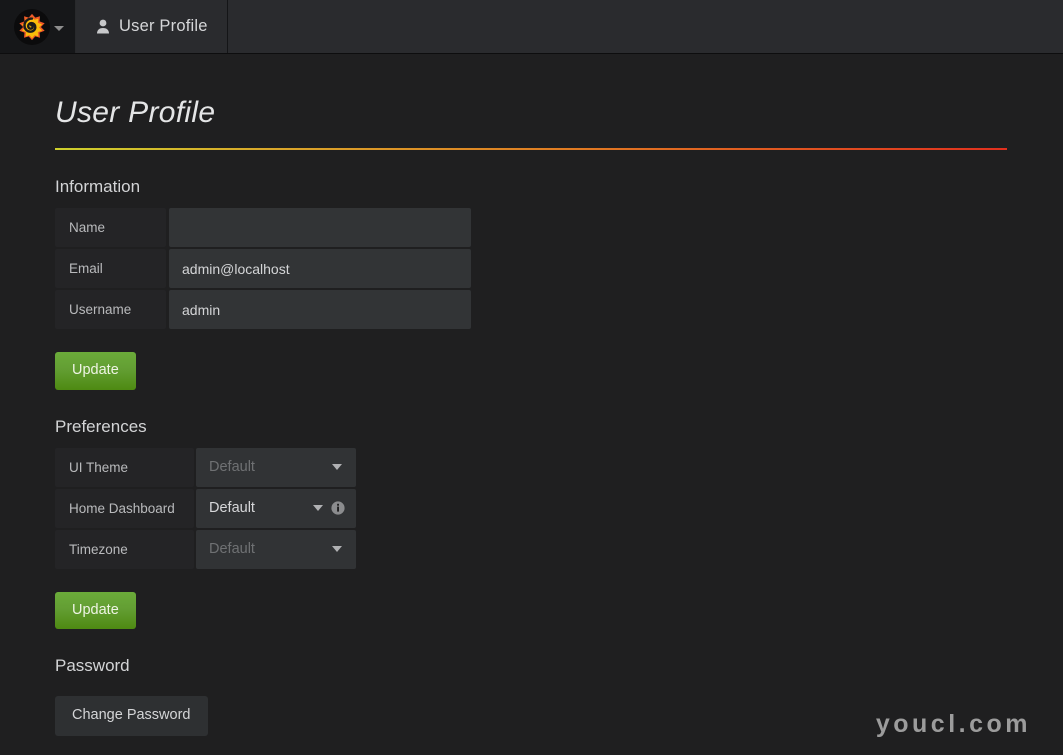 Image resolution: width=1063 pixels, height=755 pixels. What do you see at coordinates (95, 371) in the screenshot?
I see `information-update-button: Update` at bounding box center [95, 371].